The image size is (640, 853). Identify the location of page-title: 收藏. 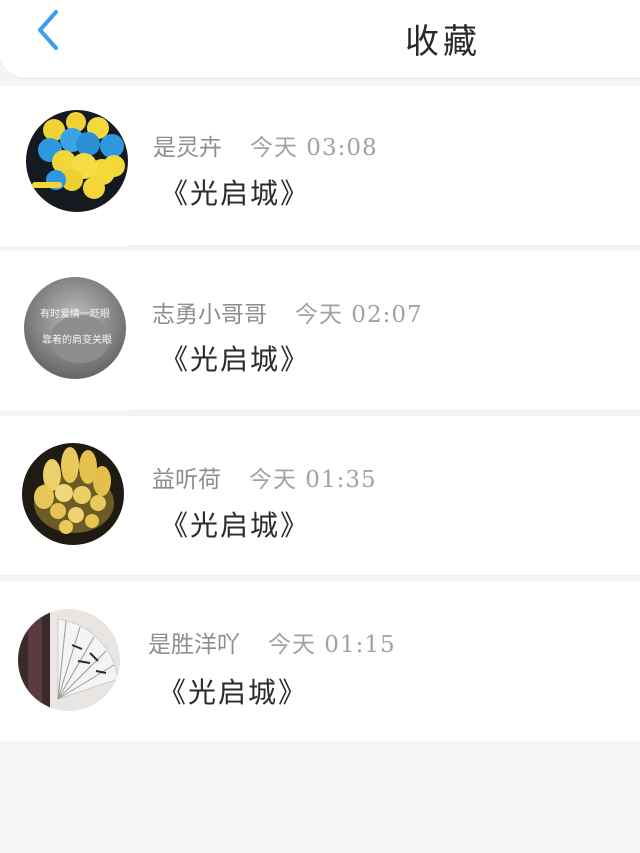
(443, 42).